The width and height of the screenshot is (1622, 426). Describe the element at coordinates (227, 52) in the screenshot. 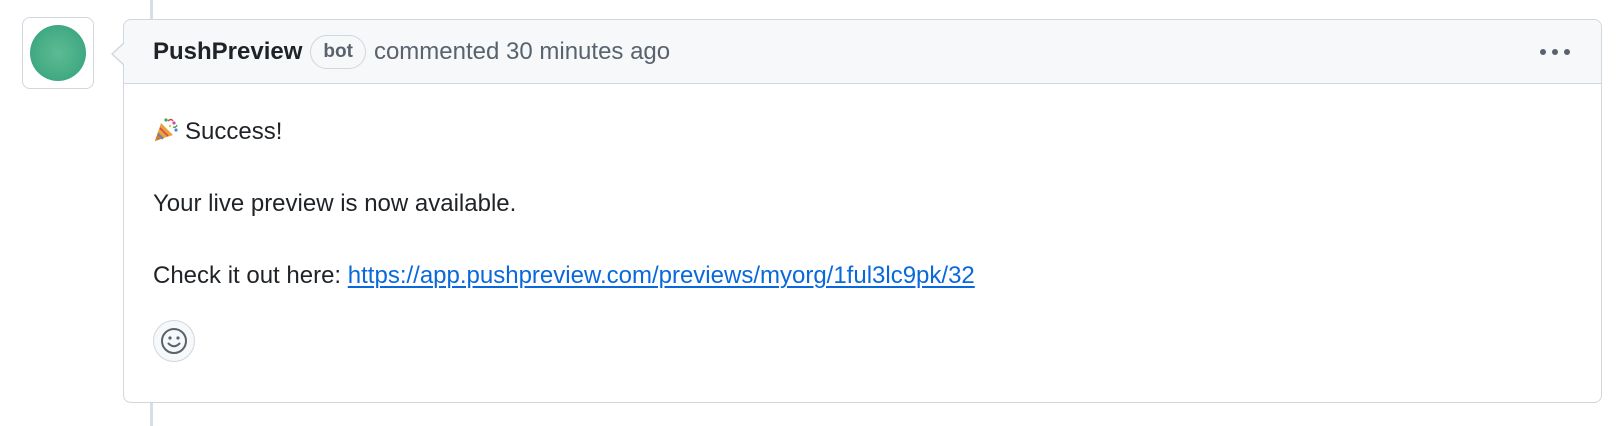

I see `comment-author-link: PushPreview` at that location.